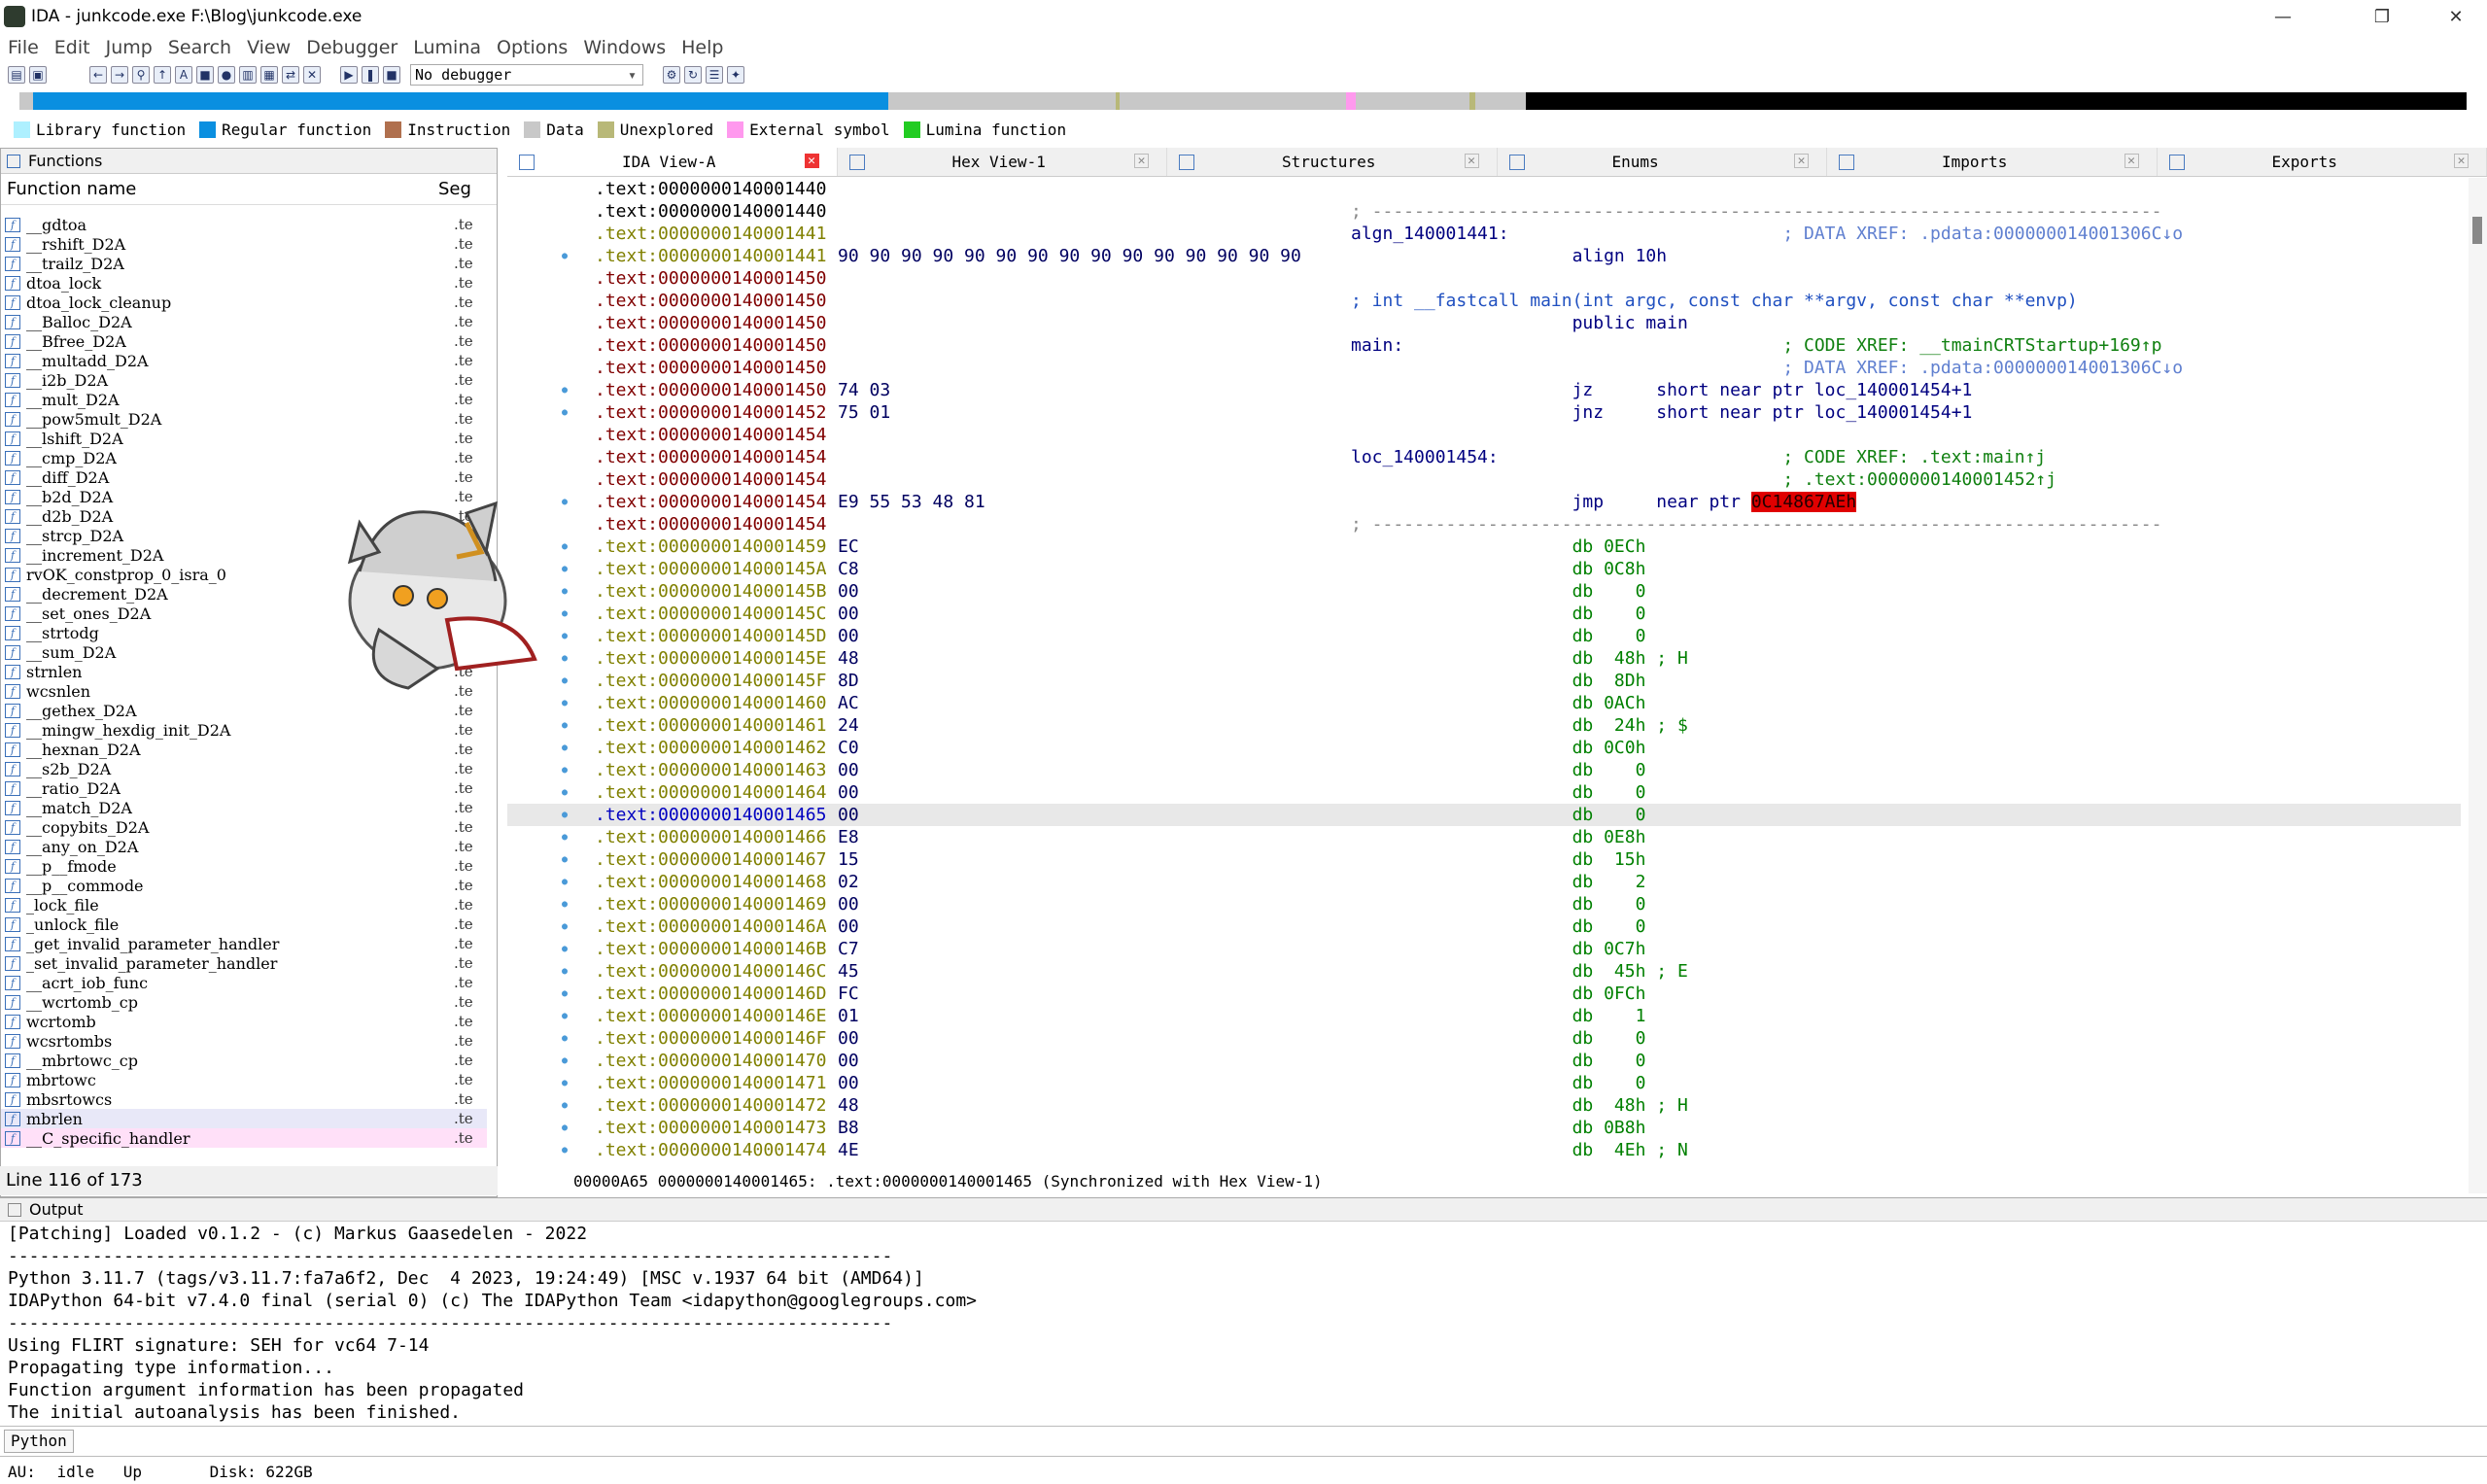 This screenshot has width=2487, height=1484. I want to click on run-icon: ▶, so click(349, 75).